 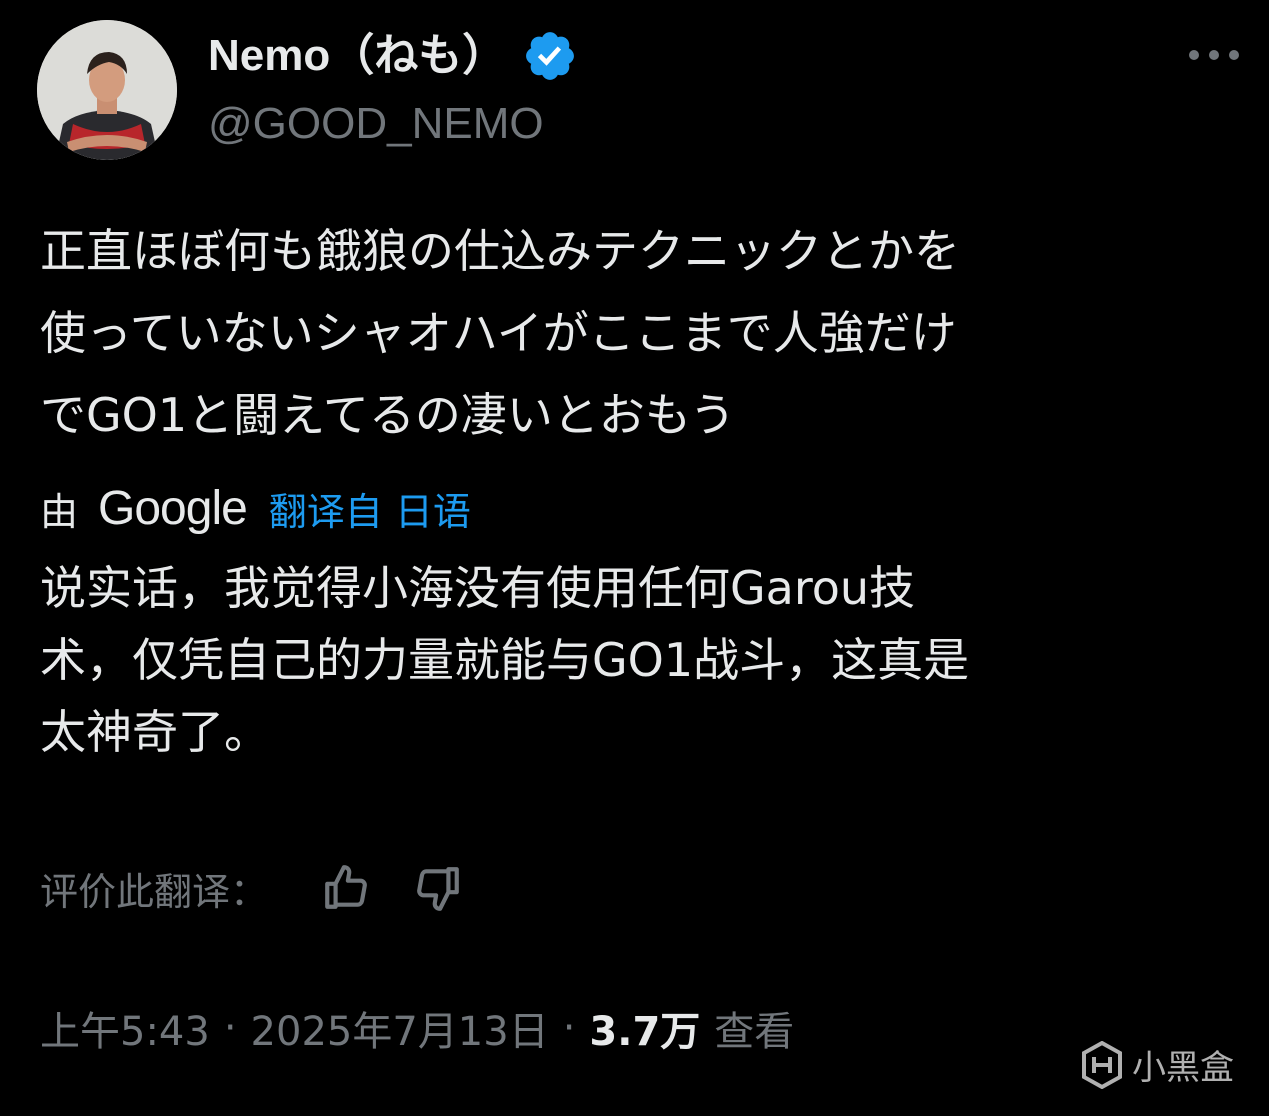 What do you see at coordinates (357, 56) in the screenshot?
I see `author-display-name: Nemo（ねも）` at bounding box center [357, 56].